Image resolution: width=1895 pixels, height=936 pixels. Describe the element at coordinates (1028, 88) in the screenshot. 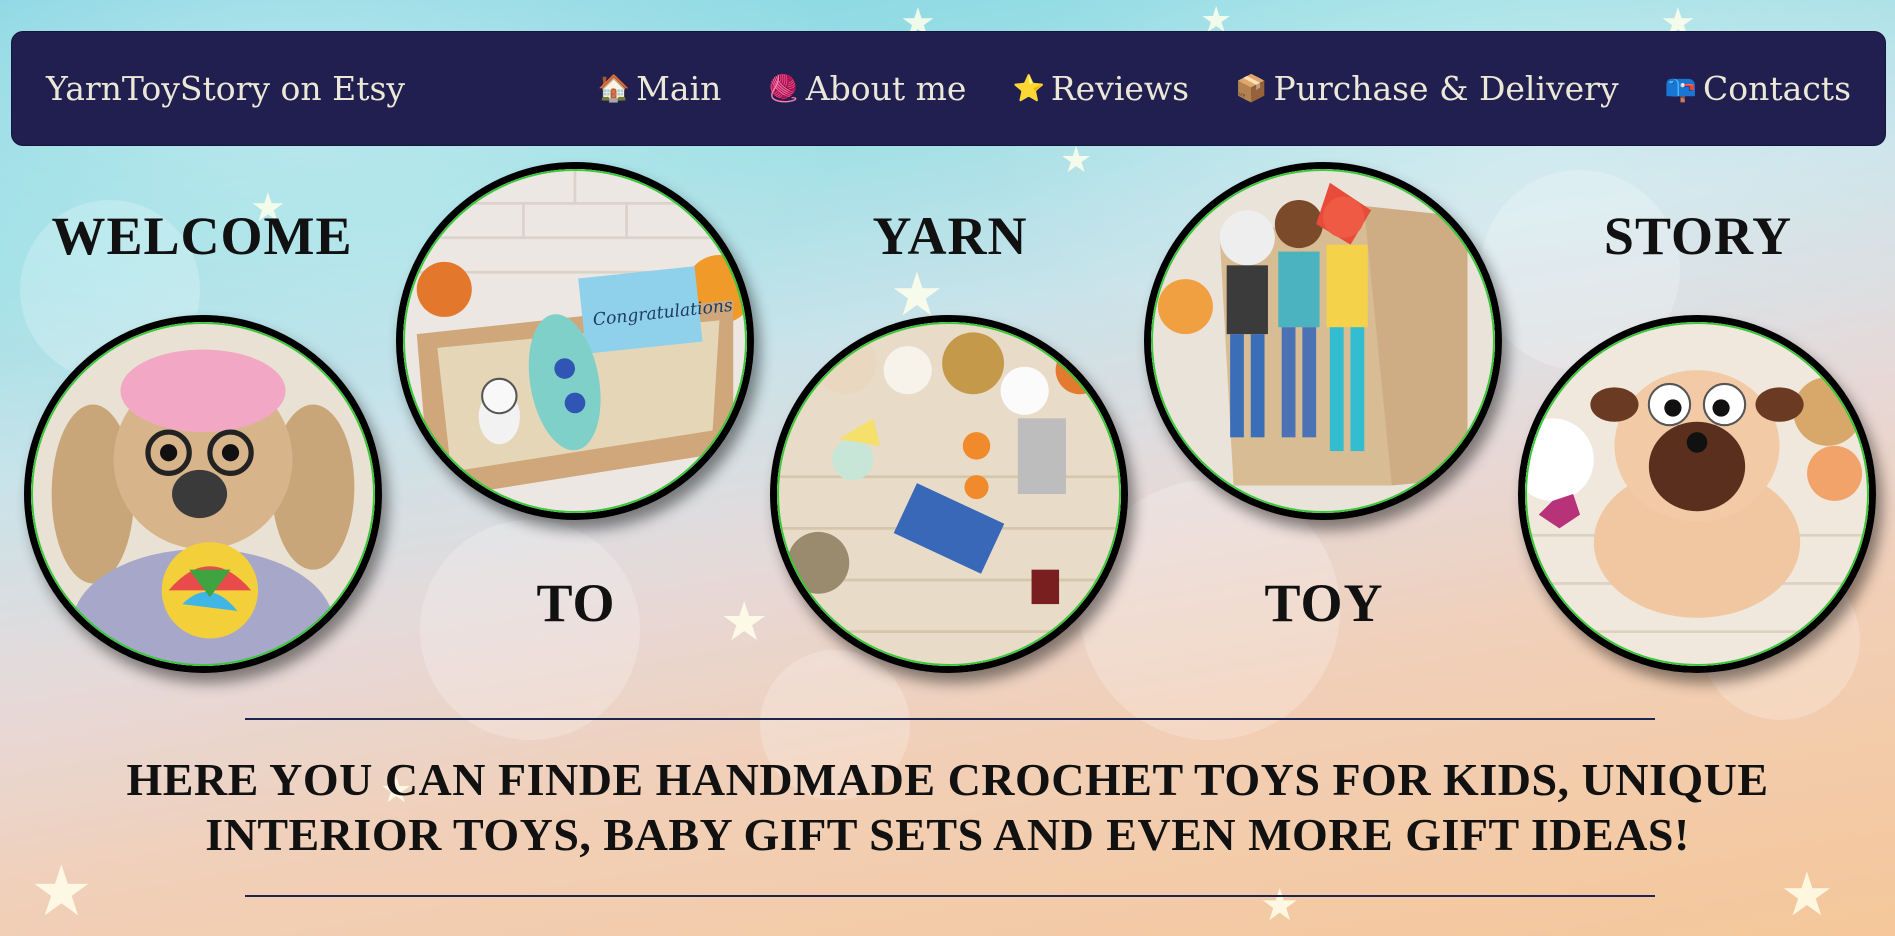

I see `star-icon: ⭐` at that location.